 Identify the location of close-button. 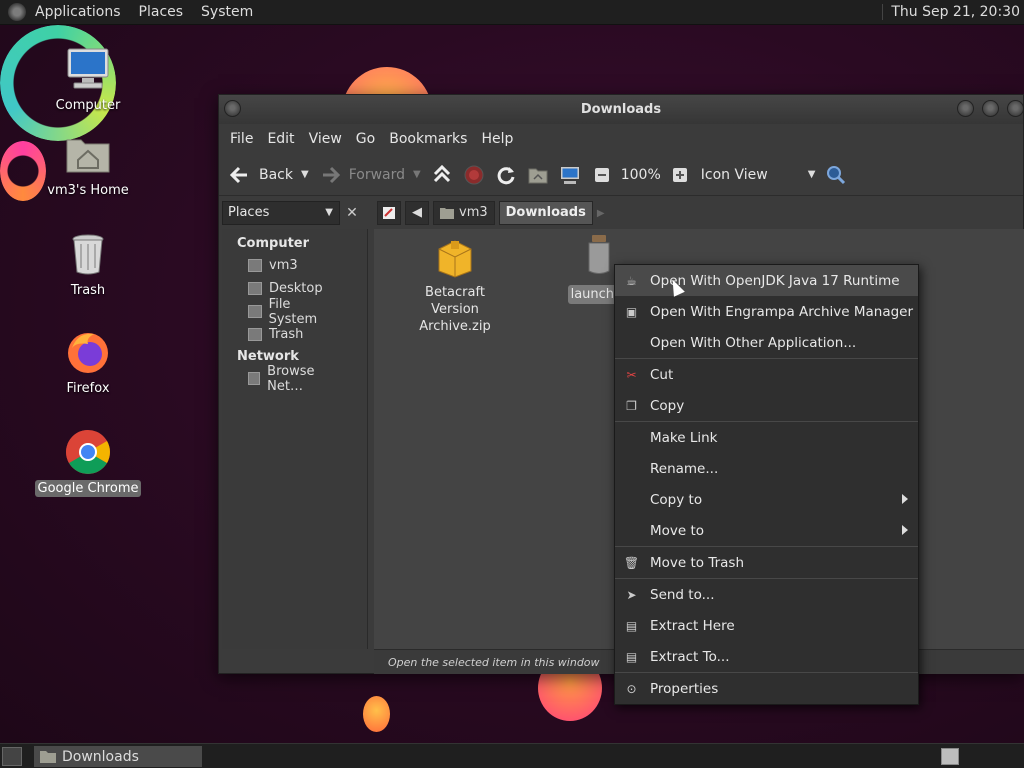
(1015, 108).